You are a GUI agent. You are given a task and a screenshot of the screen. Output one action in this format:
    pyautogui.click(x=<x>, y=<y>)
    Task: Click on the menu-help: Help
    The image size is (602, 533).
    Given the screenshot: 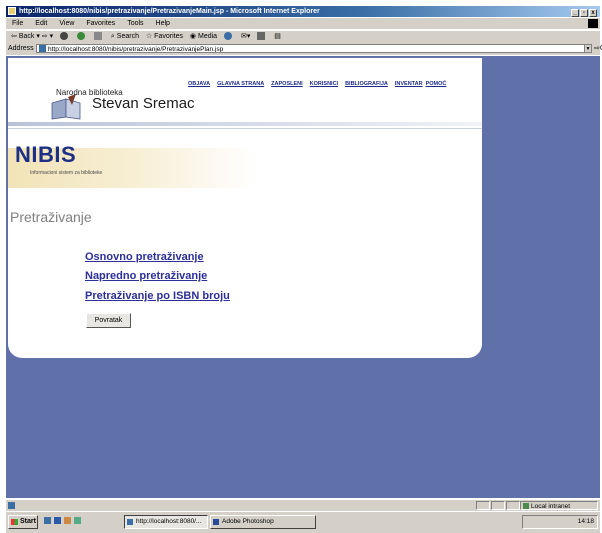 What is the action you would take?
    pyautogui.click(x=163, y=23)
    